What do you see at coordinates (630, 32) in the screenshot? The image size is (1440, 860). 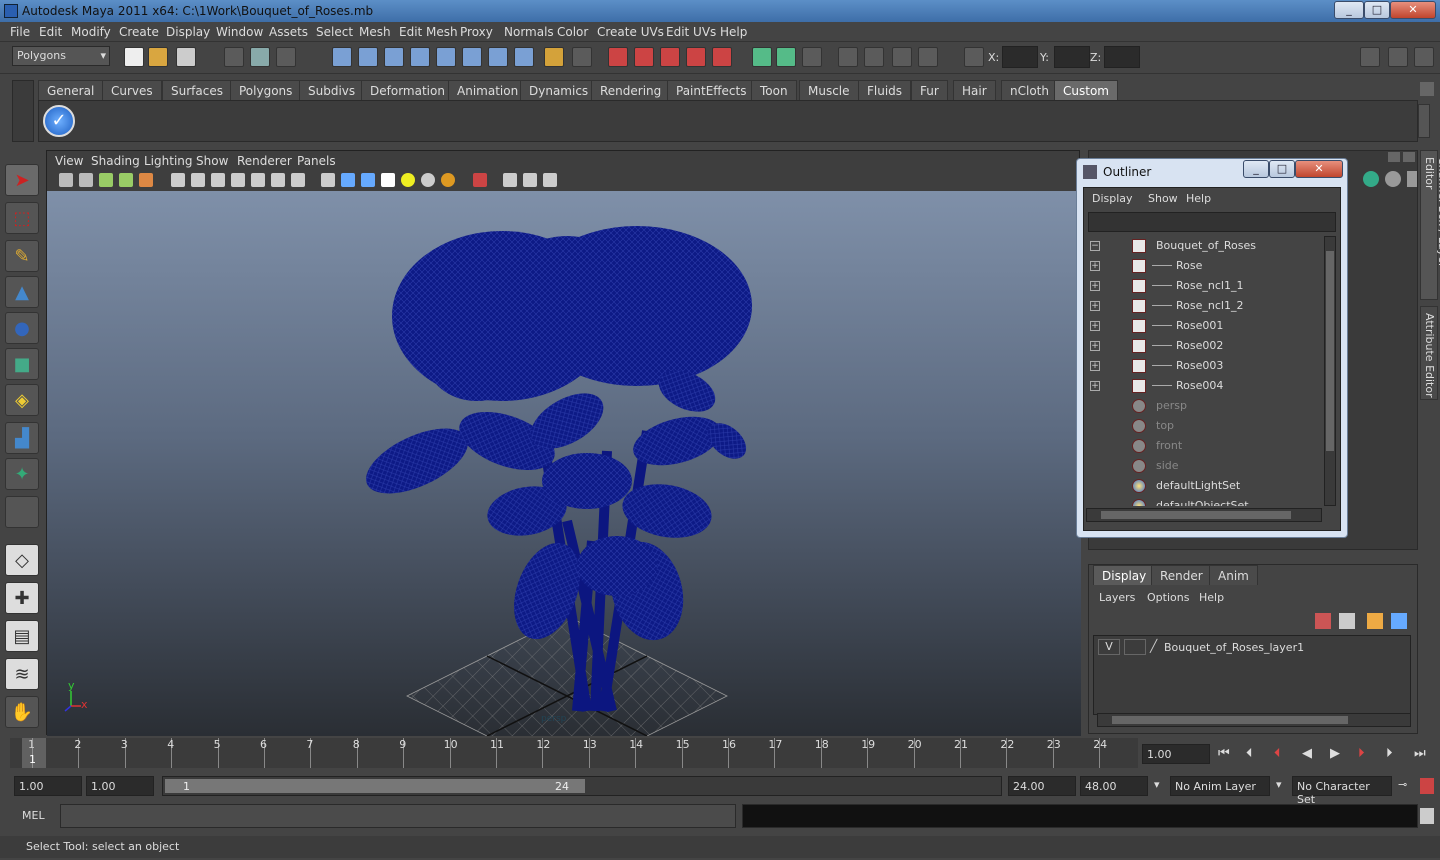 I see `menu-create-uvs: Create UVs` at bounding box center [630, 32].